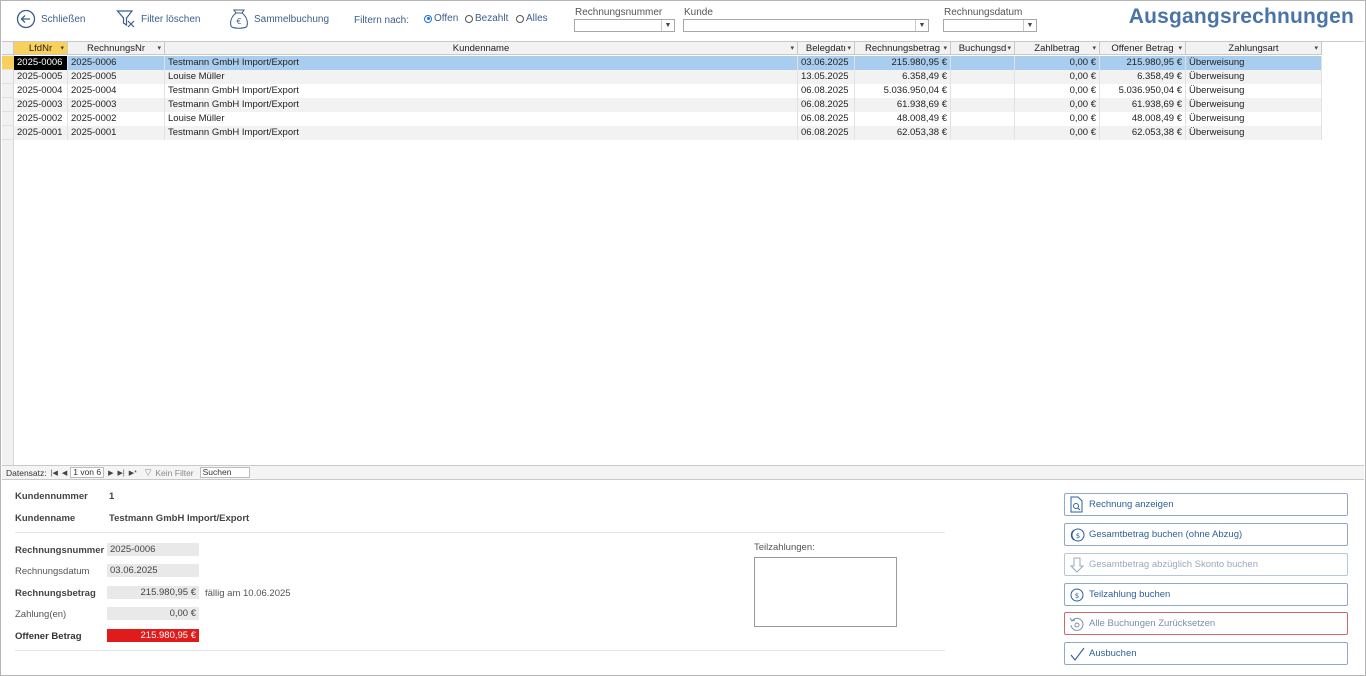 The image size is (1366, 676). What do you see at coordinates (1206, 504) in the screenshot?
I see `show-invoice-button: Rechnung anzeigen` at bounding box center [1206, 504].